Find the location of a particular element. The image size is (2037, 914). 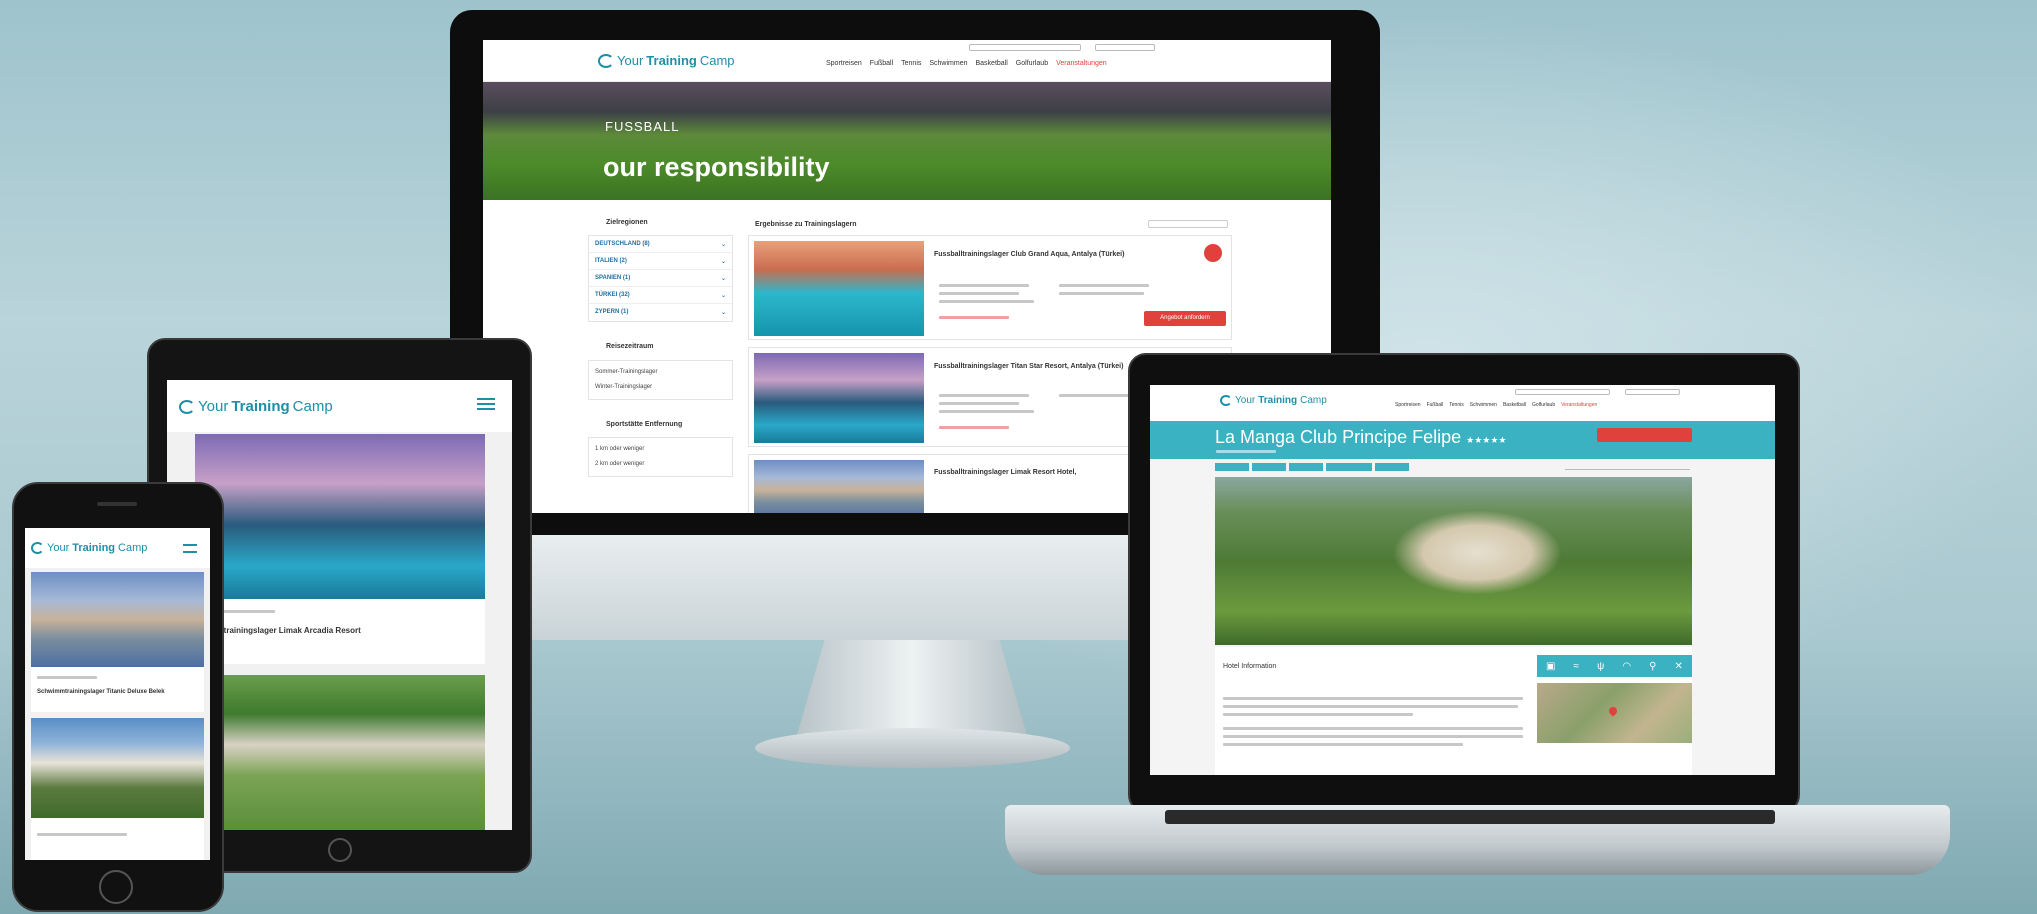

tablet-card is located at coordinates (340, 752).